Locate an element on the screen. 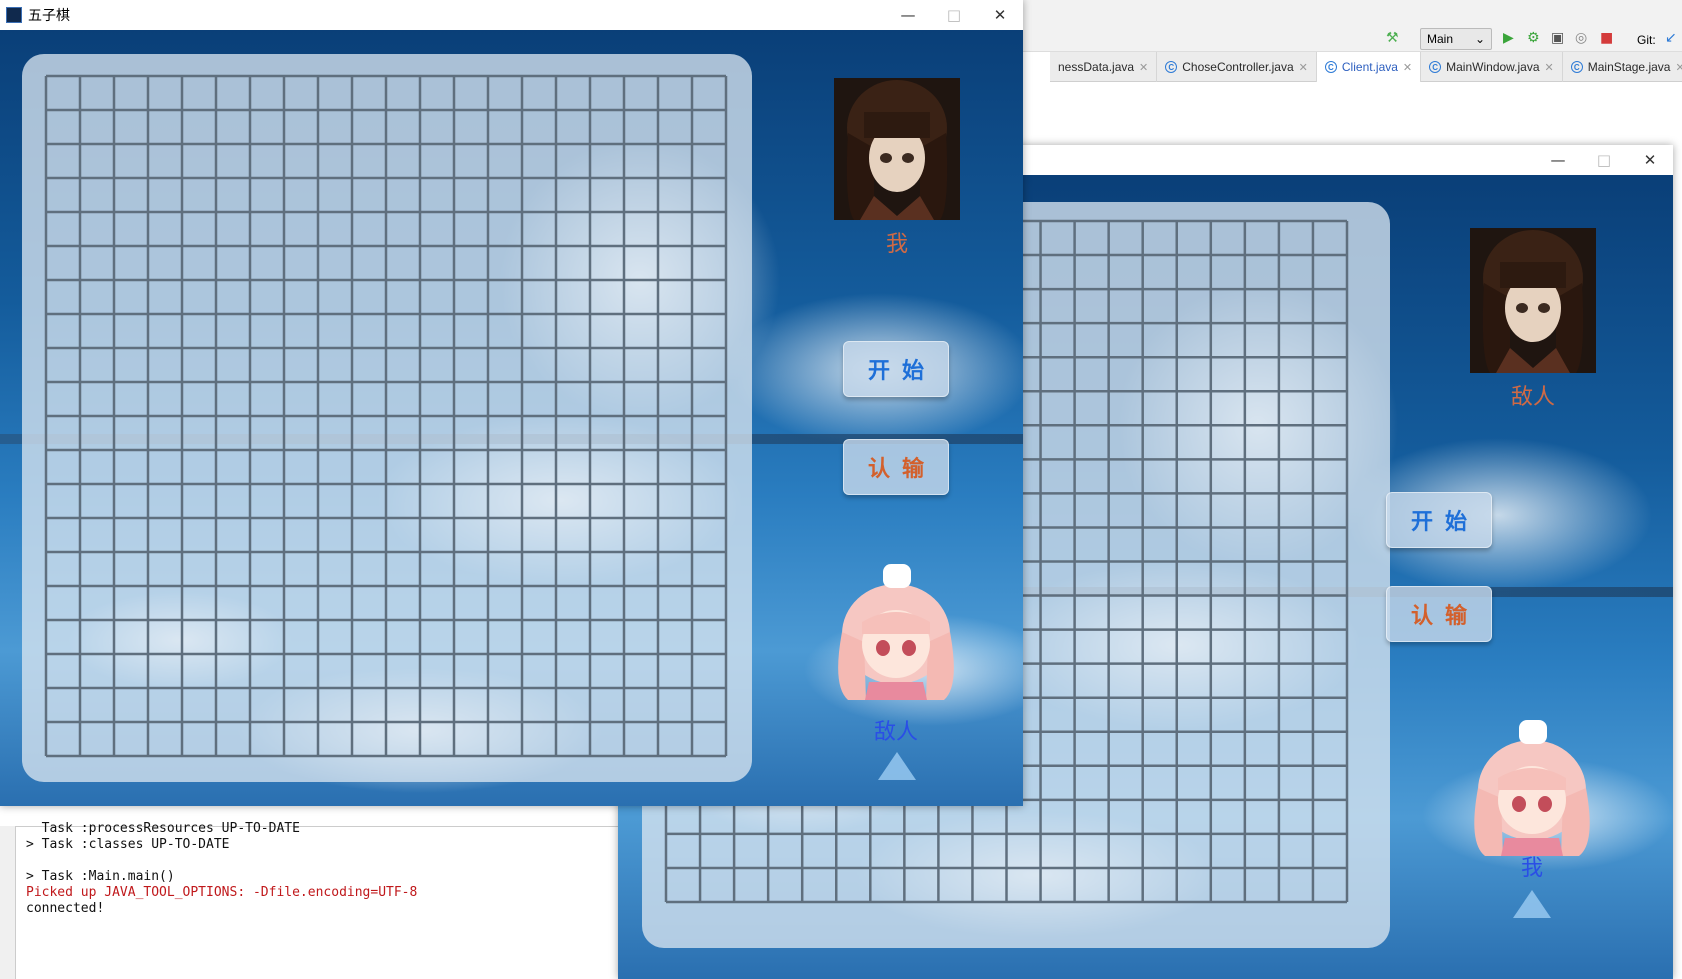 The image size is (1682, 979). console-line: Task :processResources UP-TO-DATE is located at coordinates (163, 828).